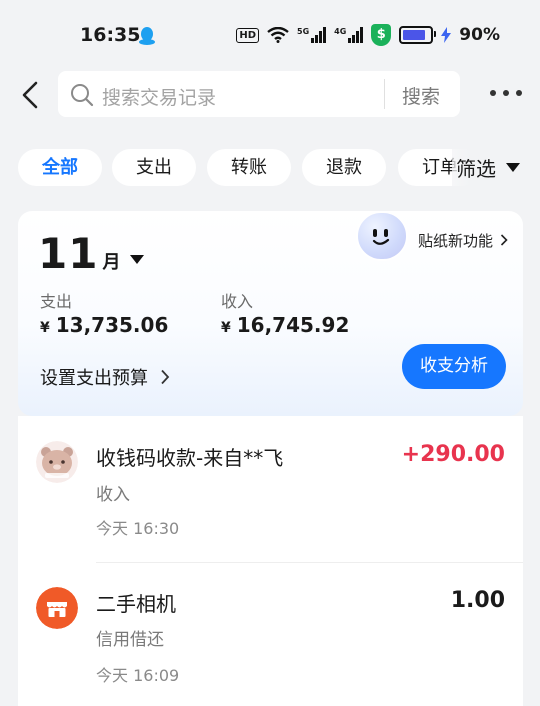  I want to click on status-bar: 16:35 HD 5G 4G $ 90%, so click(270, 35).